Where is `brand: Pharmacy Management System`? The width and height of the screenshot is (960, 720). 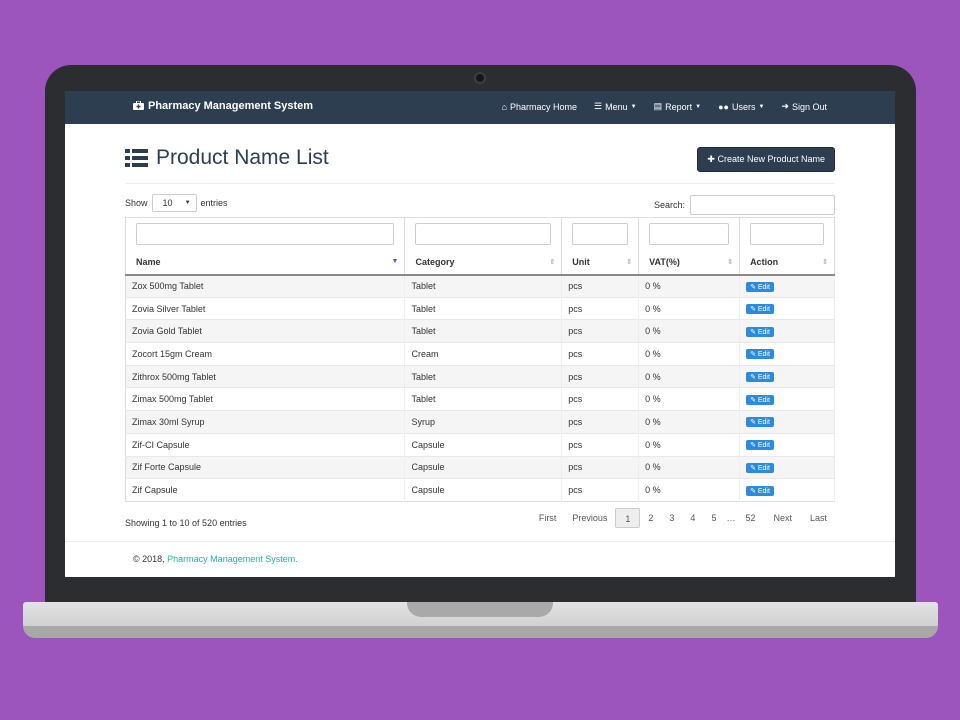
brand: Pharmacy Management System is located at coordinates (223, 106).